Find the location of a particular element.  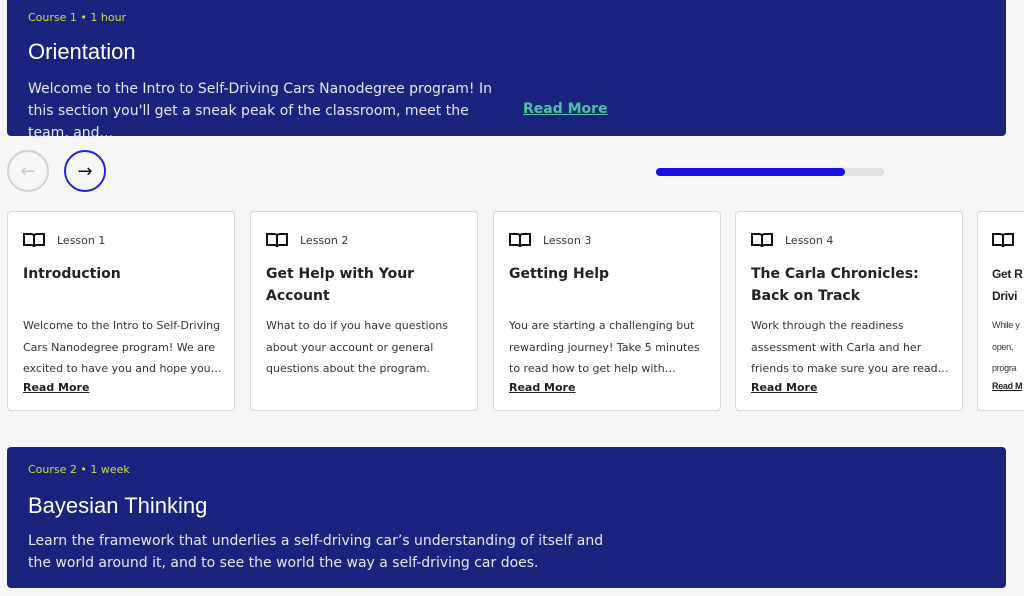

lesson-card: Get R Drivi While y open, progra Read M is located at coordinates (1000, 311).